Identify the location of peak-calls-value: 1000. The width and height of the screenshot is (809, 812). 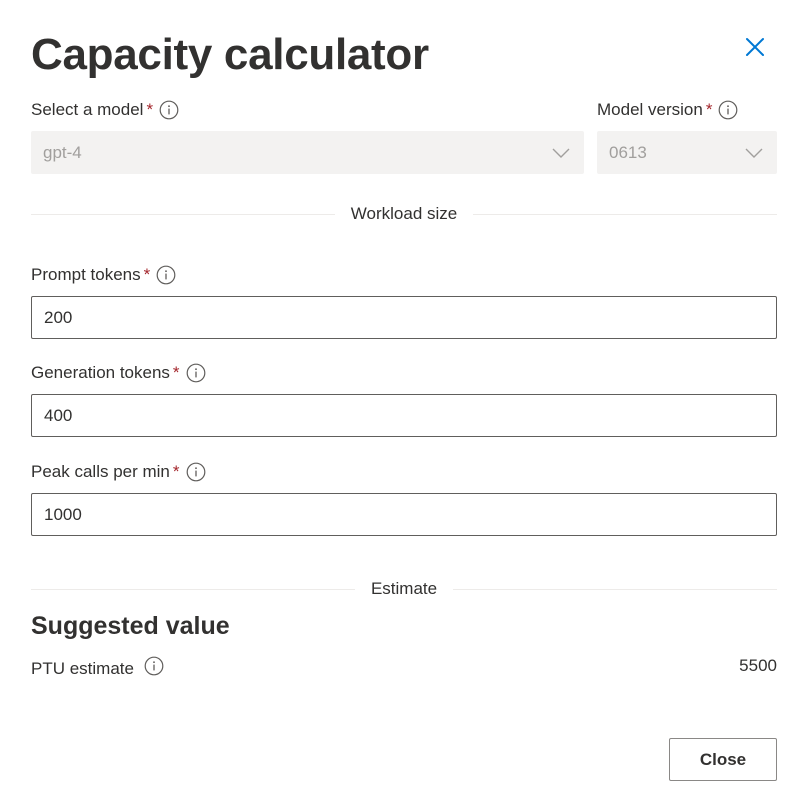
(63, 514).